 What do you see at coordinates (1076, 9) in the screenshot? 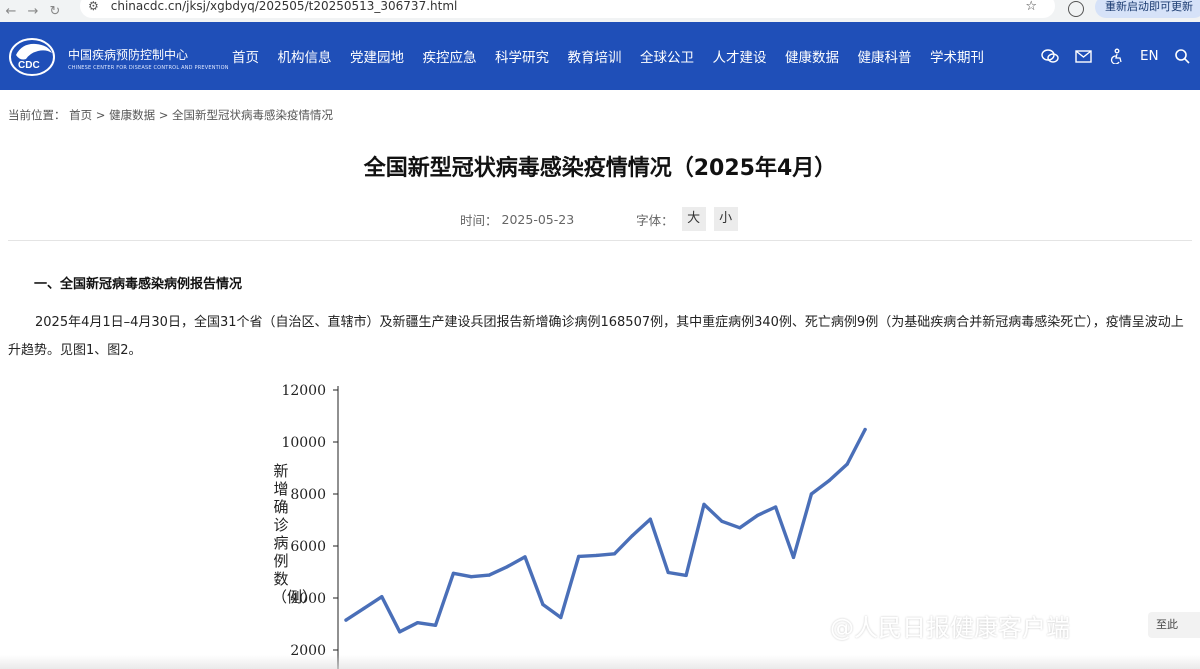
I see `profile-icon` at bounding box center [1076, 9].